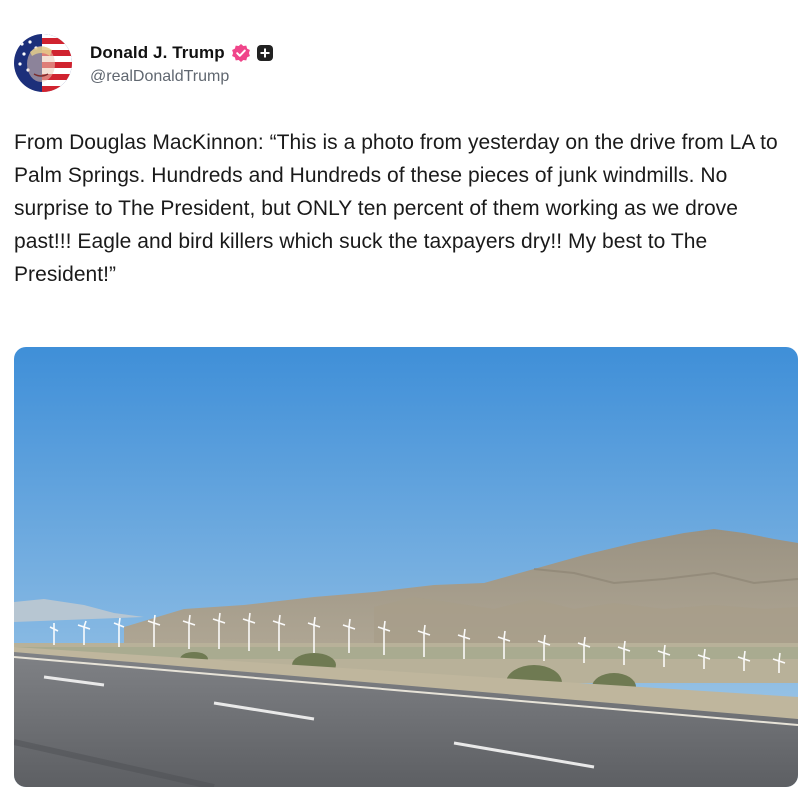  Describe the element at coordinates (182, 77) in the screenshot. I see `author-handle: @realDonaldTrump` at that location.